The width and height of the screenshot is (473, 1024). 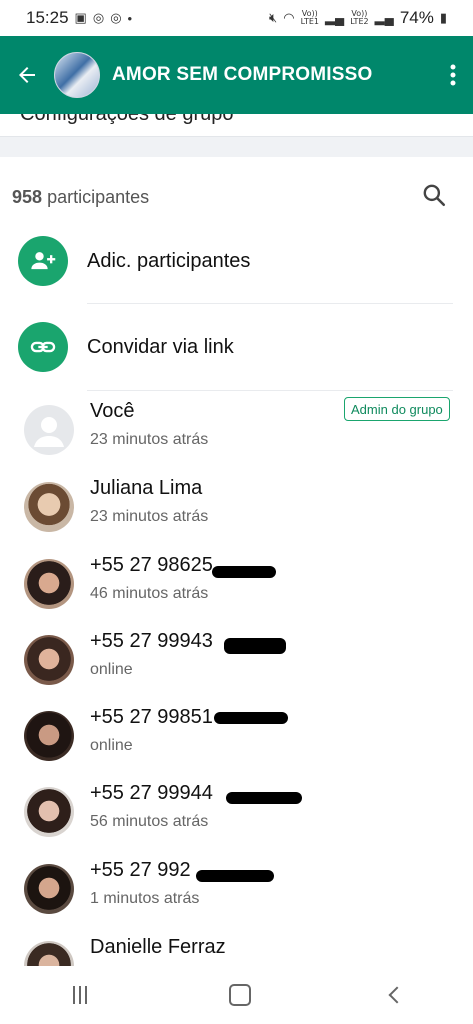 I want to click on participant-count: 958 participantes, so click(x=80, y=197).